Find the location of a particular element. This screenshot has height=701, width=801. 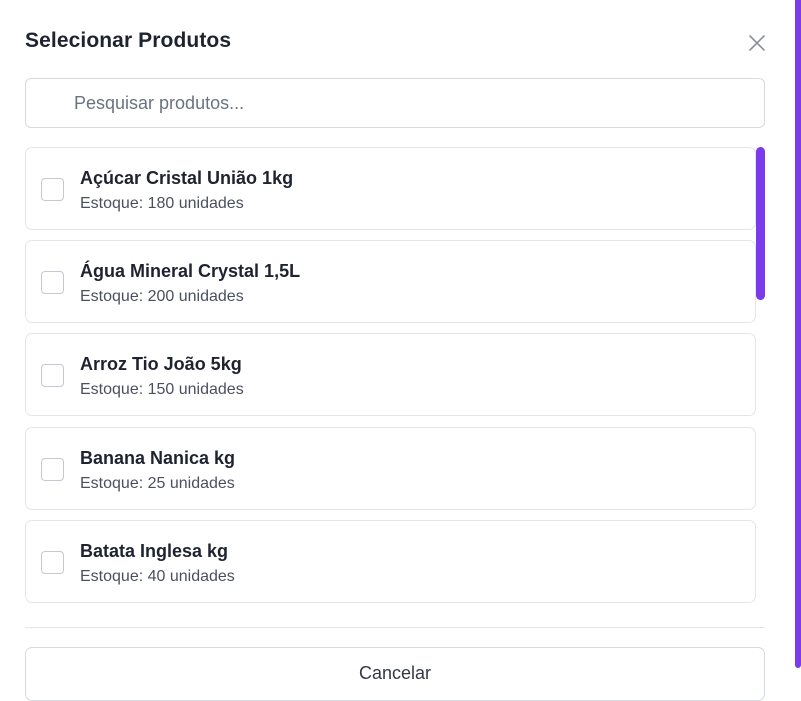

product-stock: Estoque: 25 unidades is located at coordinates (157, 483).